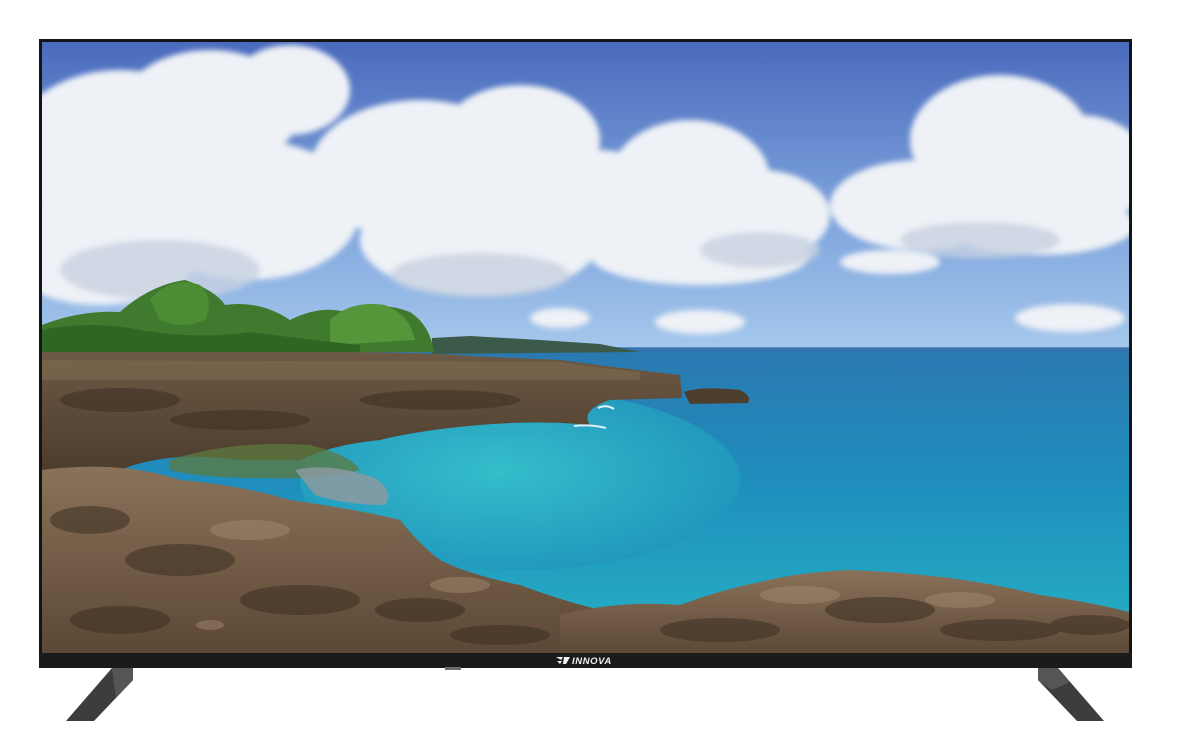 This screenshot has width=1189, height=755. What do you see at coordinates (453, 668) in the screenshot?
I see `tv-ir-sensor` at bounding box center [453, 668].